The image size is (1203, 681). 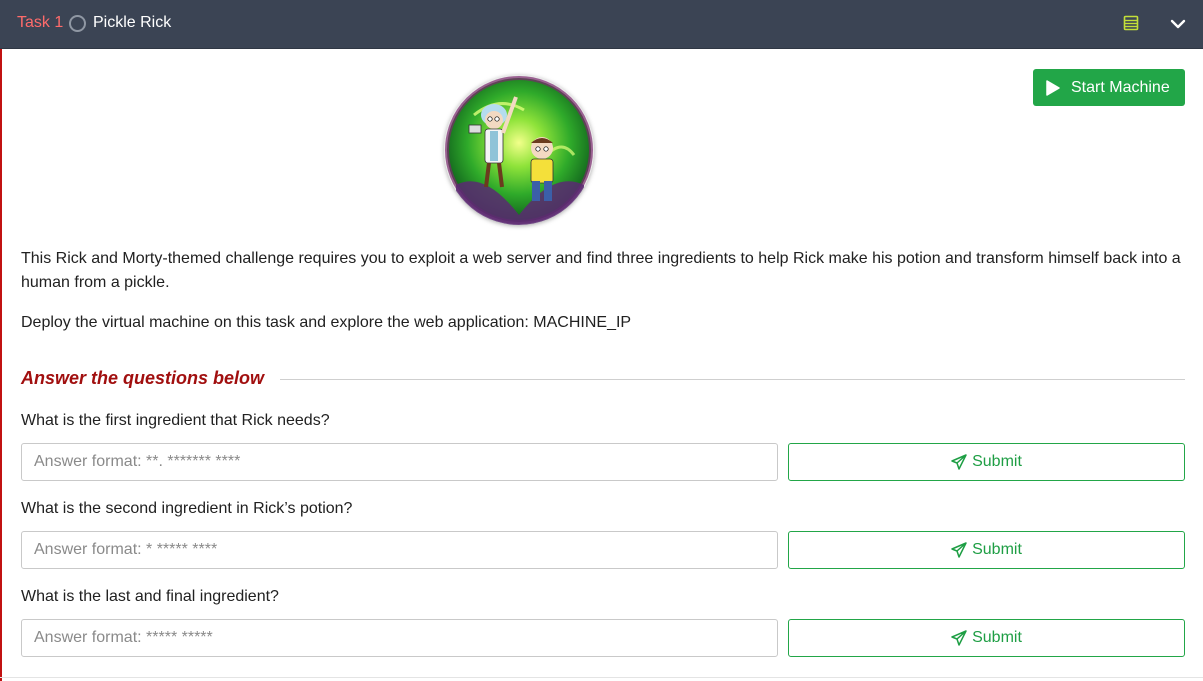 What do you see at coordinates (399, 462) in the screenshot?
I see `answer-1-input` at bounding box center [399, 462].